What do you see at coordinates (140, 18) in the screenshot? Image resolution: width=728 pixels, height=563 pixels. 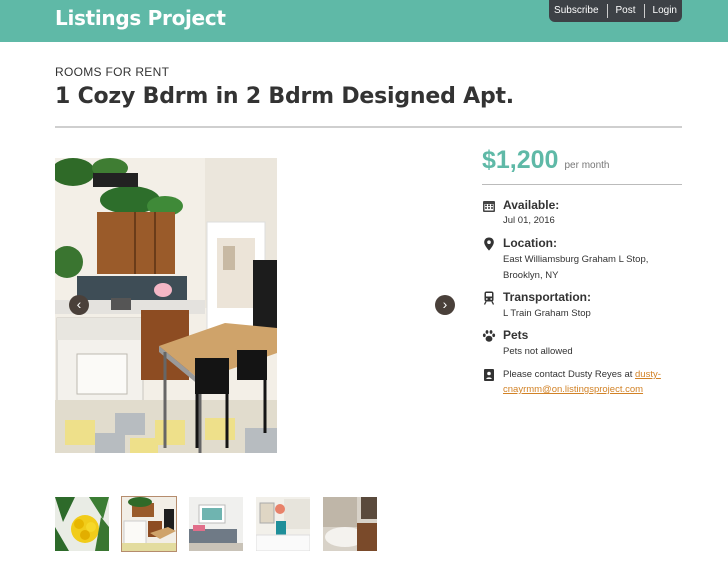 I see `brand-logo: Listings Project` at bounding box center [140, 18].